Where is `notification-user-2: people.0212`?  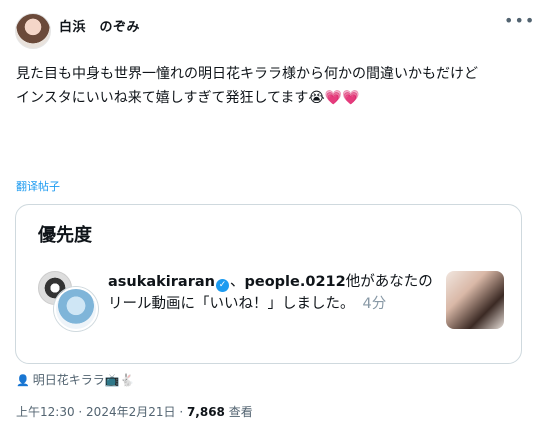 notification-user-2: people.0212 is located at coordinates (295, 282).